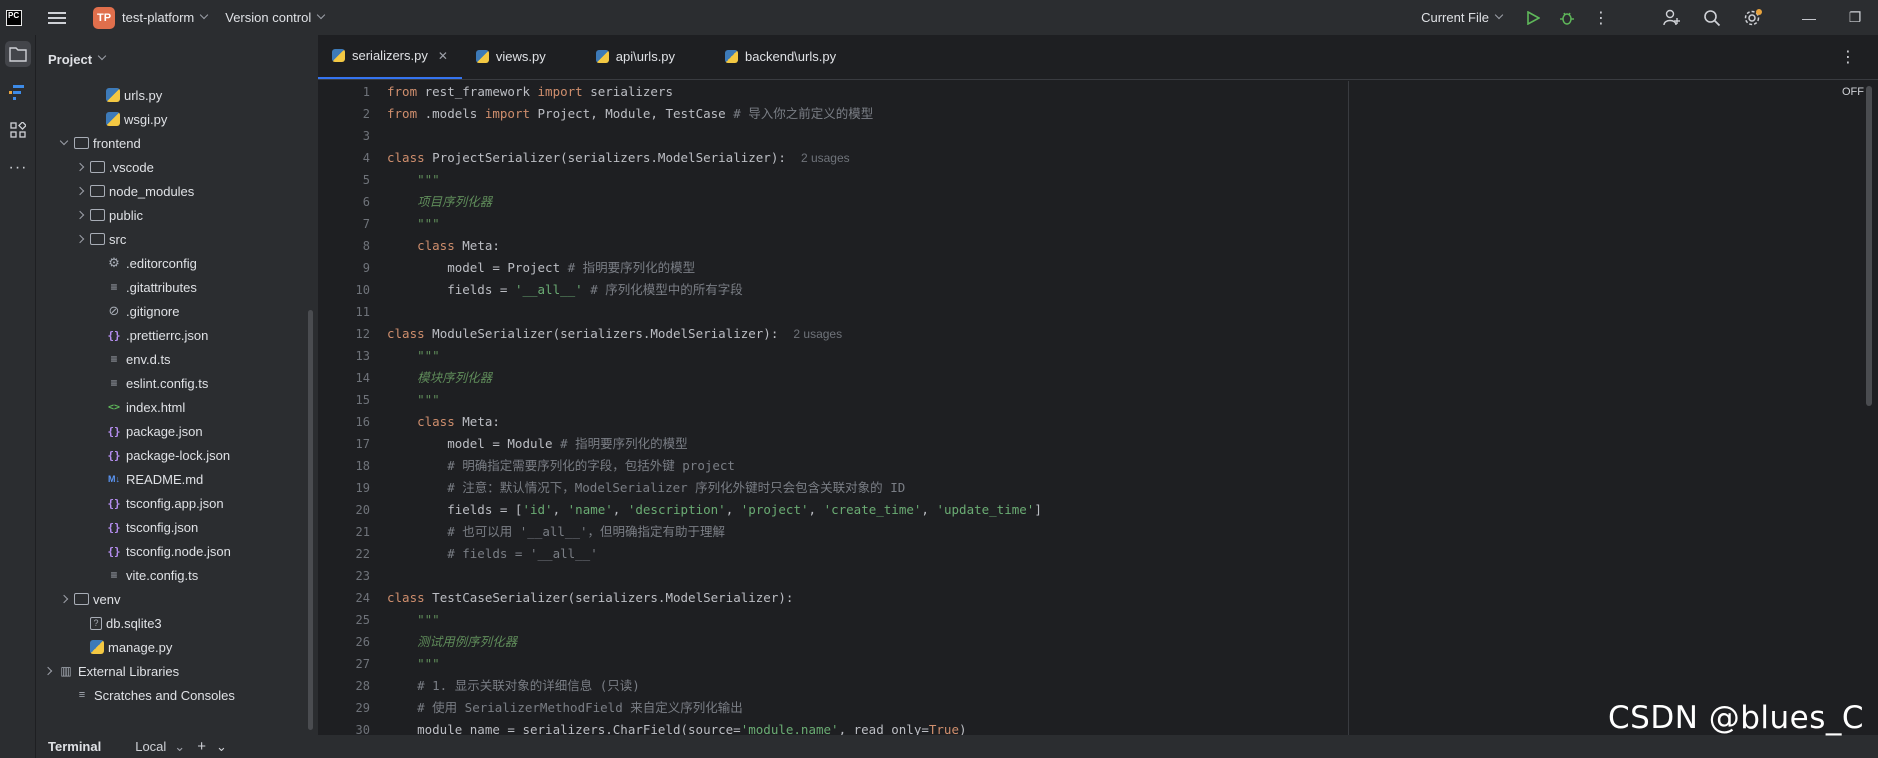 Image resolution: width=1878 pixels, height=758 pixels. Describe the element at coordinates (148, 359) in the screenshot. I see `tree-item-label: env.d.ts` at that location.